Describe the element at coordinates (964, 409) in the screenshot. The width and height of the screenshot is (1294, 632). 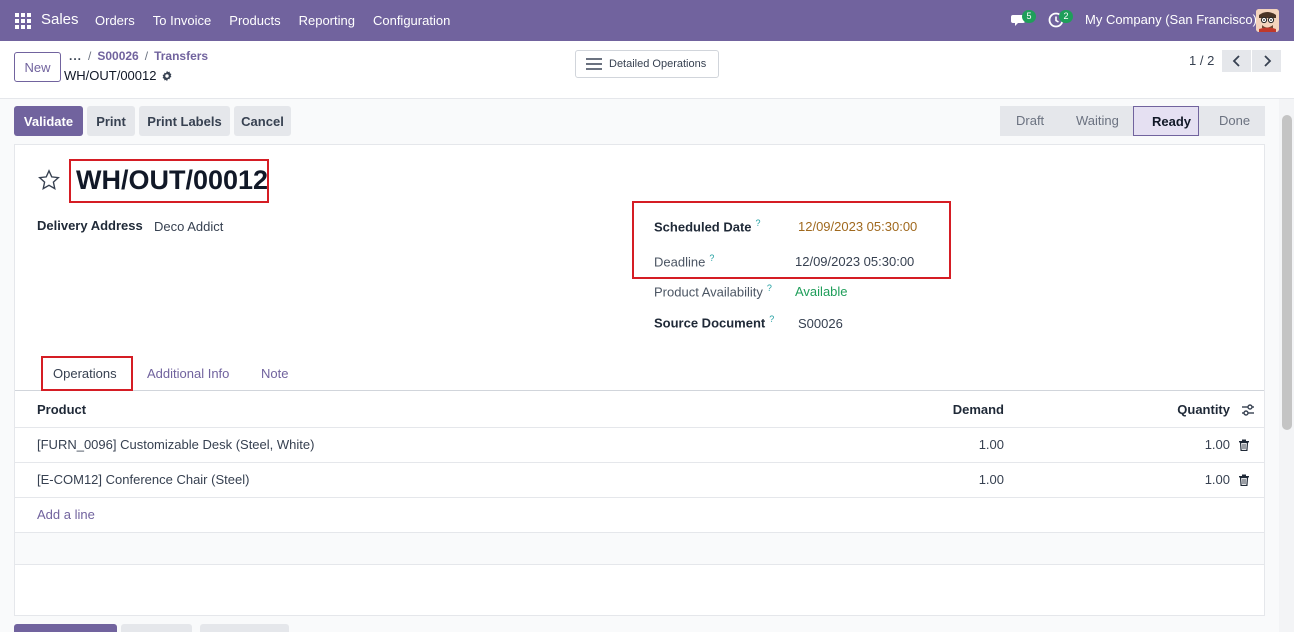
I see `column-header-demand: Demand` at that location.